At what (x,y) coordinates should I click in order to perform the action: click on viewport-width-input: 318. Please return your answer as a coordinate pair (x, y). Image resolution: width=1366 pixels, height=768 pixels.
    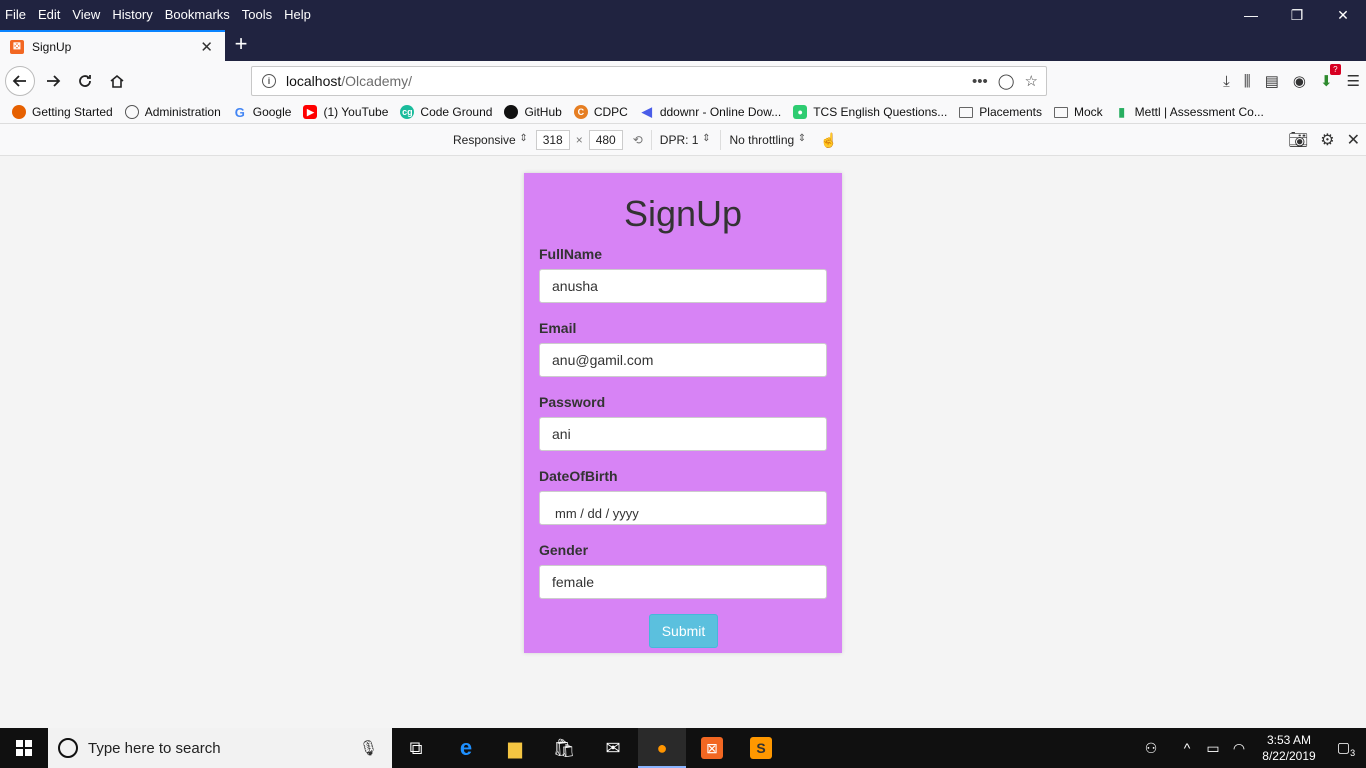
    Looking at the image, I should click on (552, 140).